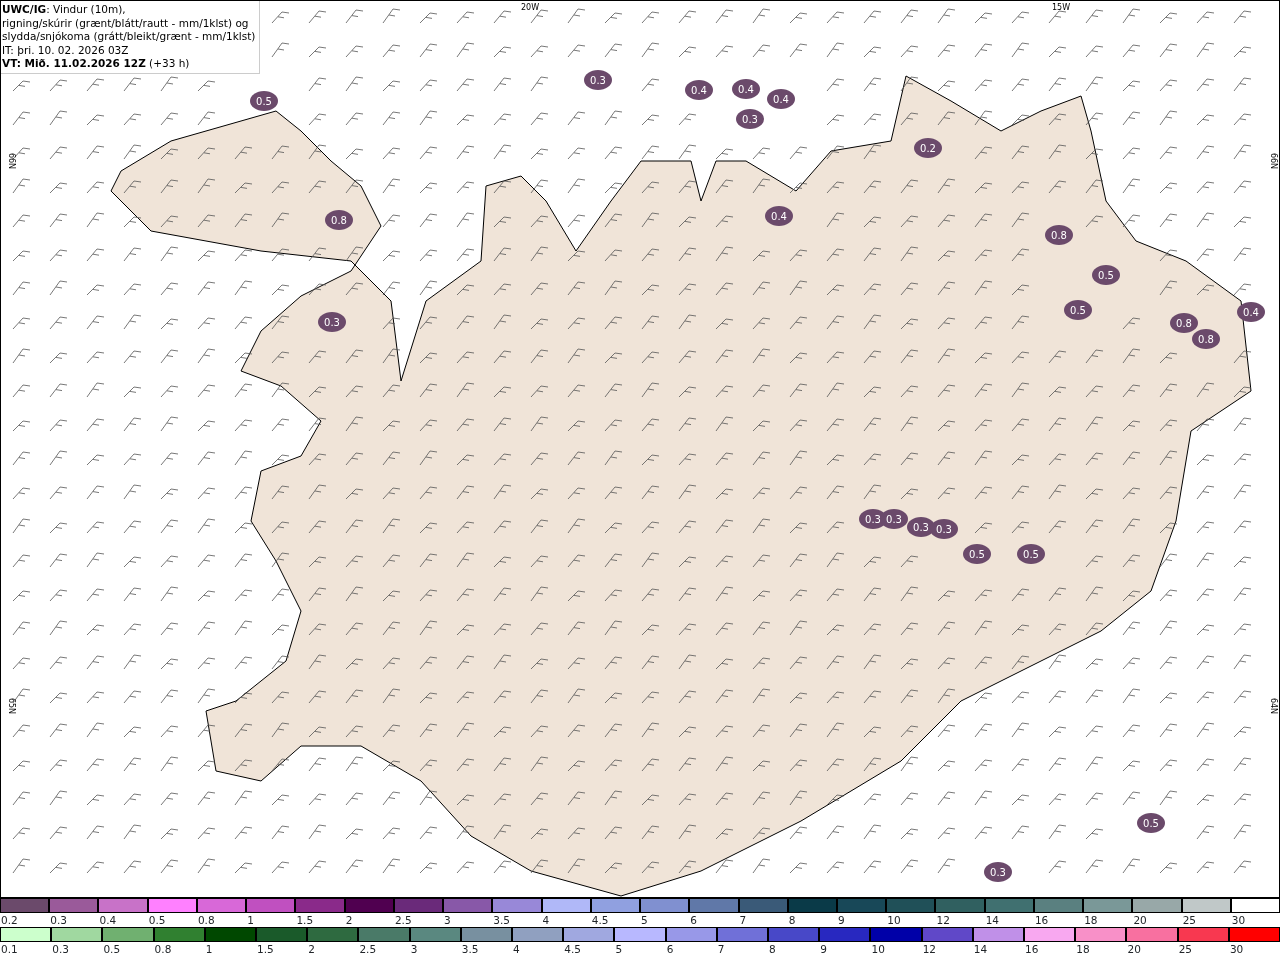 The width and height of the screenshot is (1280, 960). Describe the element at coordinates (126, 23) in the screenshot. I see `title-line: rigning/skúrir (grænt/blátt/rautt - mm/1klst) og` at that location.